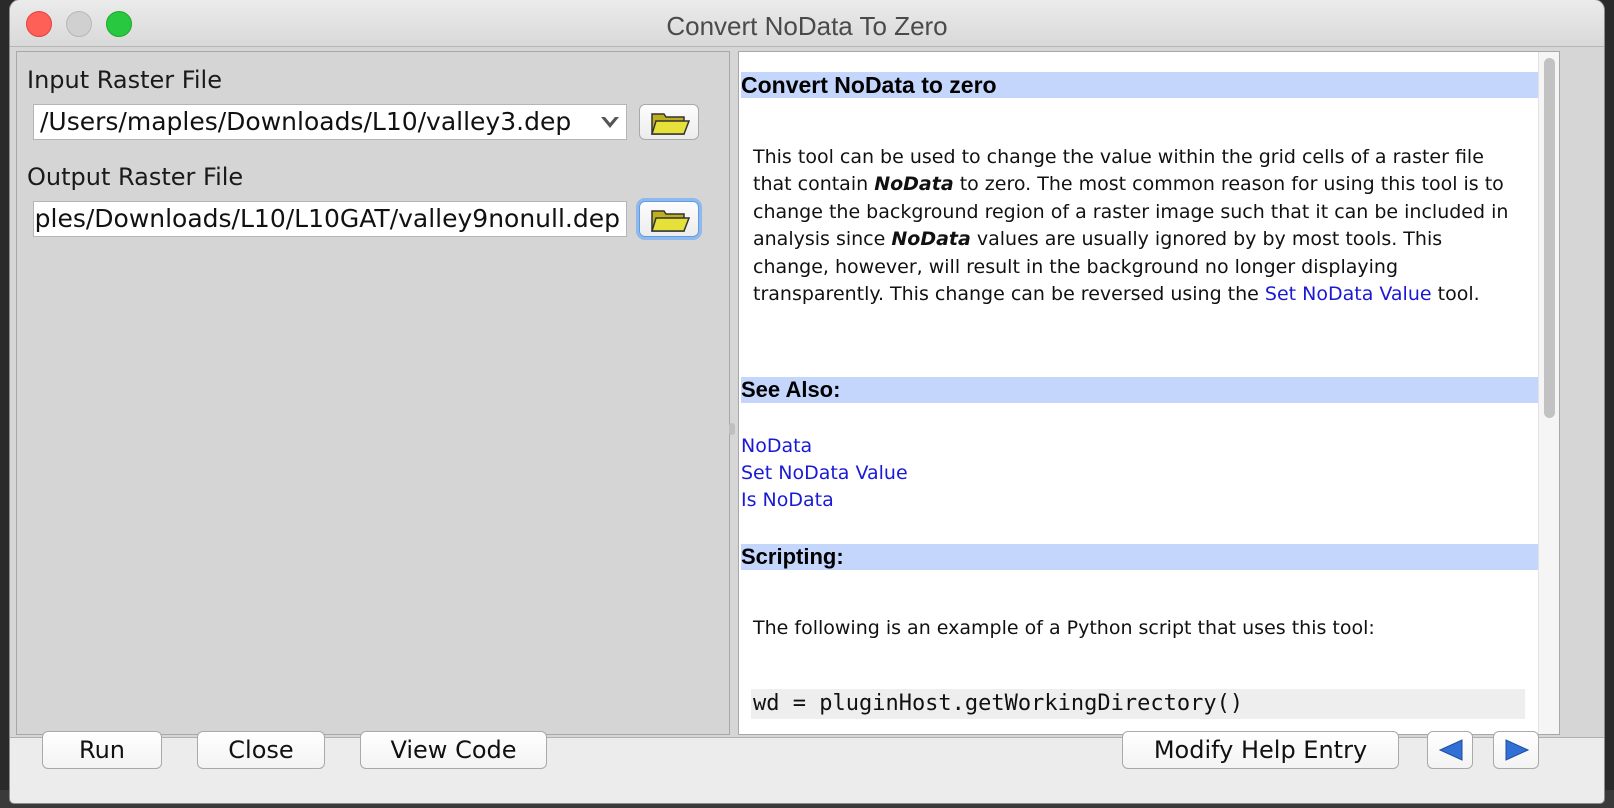 This screenshot has width=1614, height=808. I want to click on output-raster-browse-button, so click(669, 219).